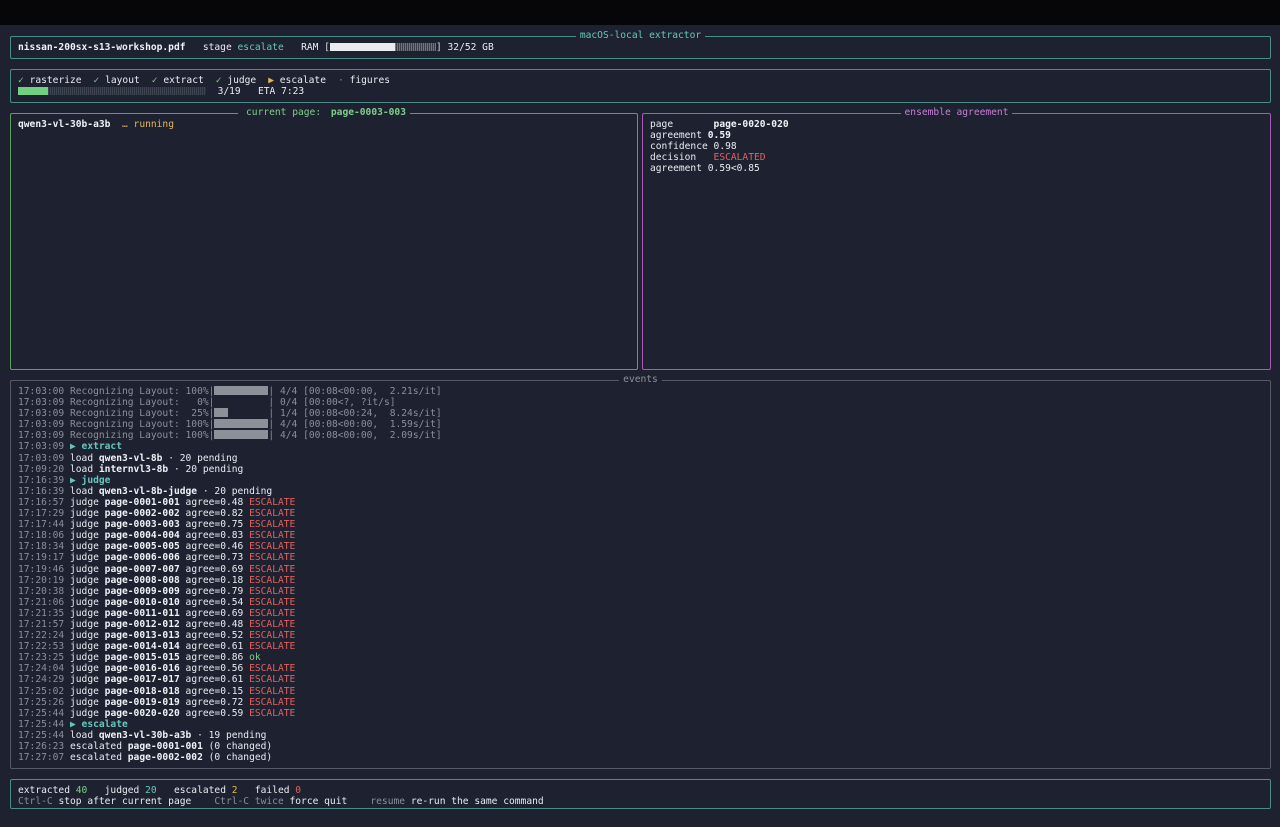 The width and height of the screenshot is (1280, 827). Describe the element at coordinates (640, 12) in the screenshot. I see `window-titlebar` at that location.